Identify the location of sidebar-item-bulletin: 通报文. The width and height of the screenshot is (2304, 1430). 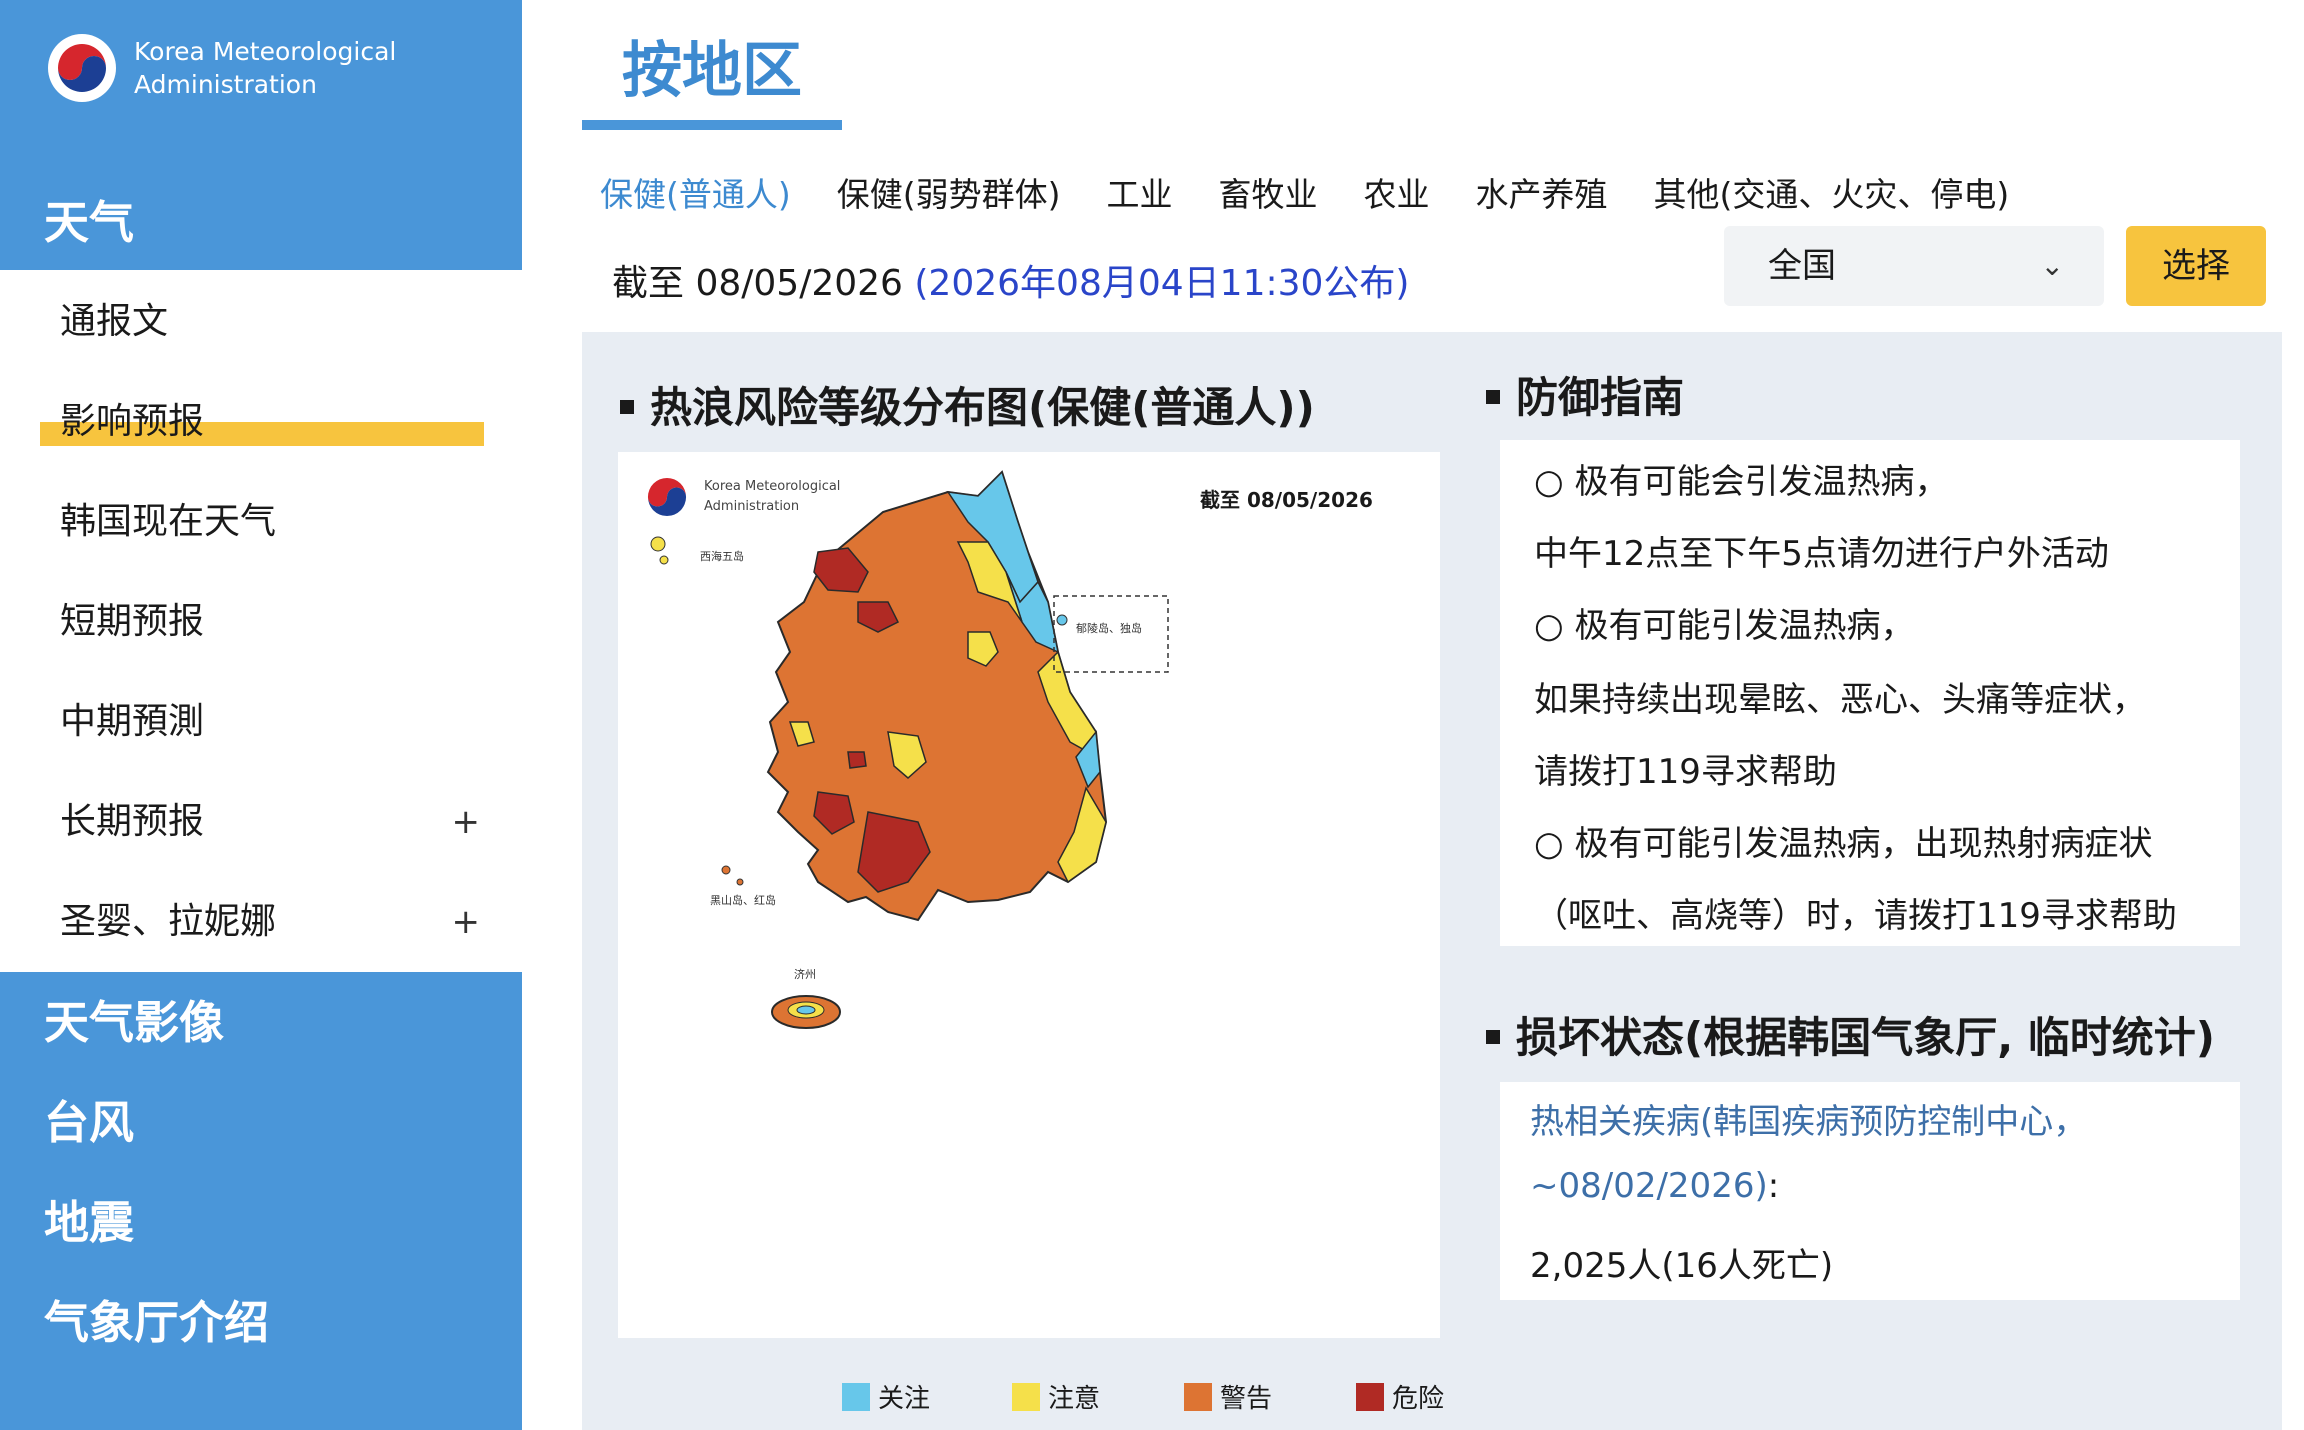
(270, 322).